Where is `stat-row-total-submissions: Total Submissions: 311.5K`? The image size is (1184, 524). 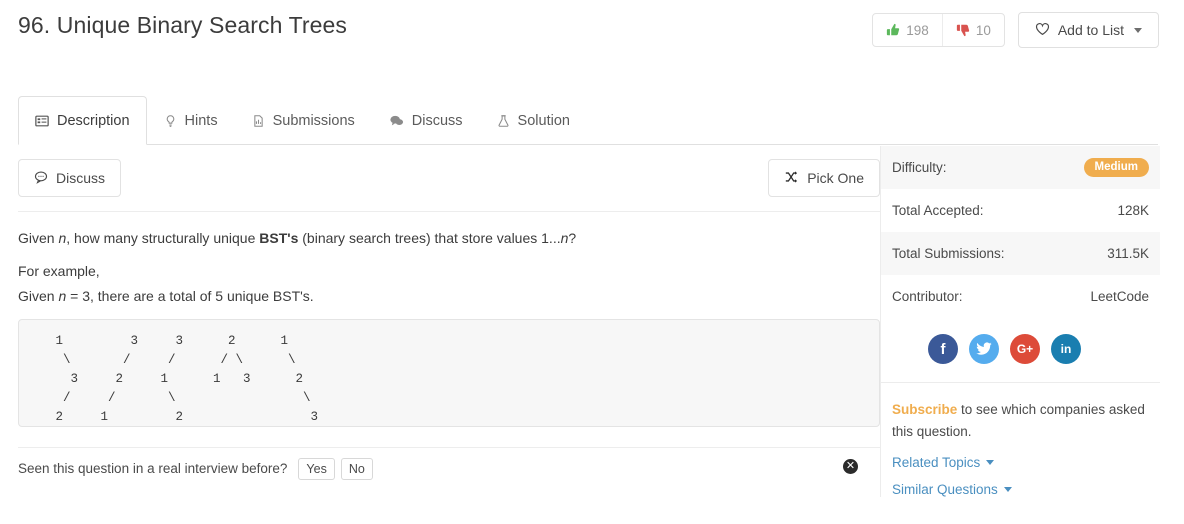 stat-row-total-submissions: Total Submissions: 311.5K is located at coordinates (1020, 253).